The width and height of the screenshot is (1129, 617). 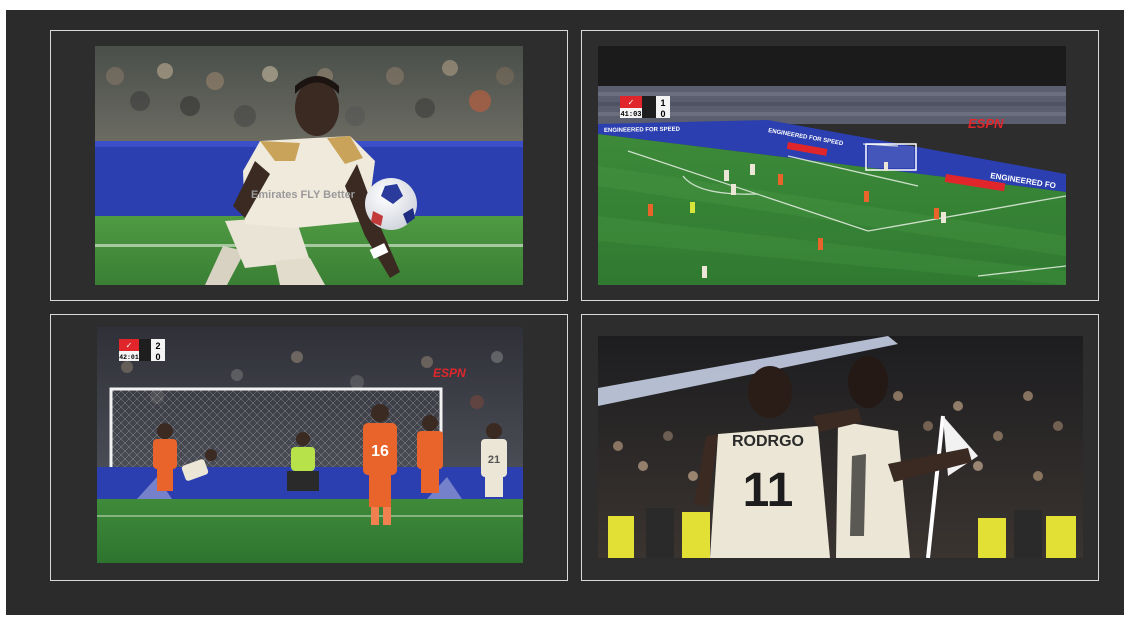 I want to click on photo-player-with-ball: Emirates FLY Better, so click(x=309, y=165).